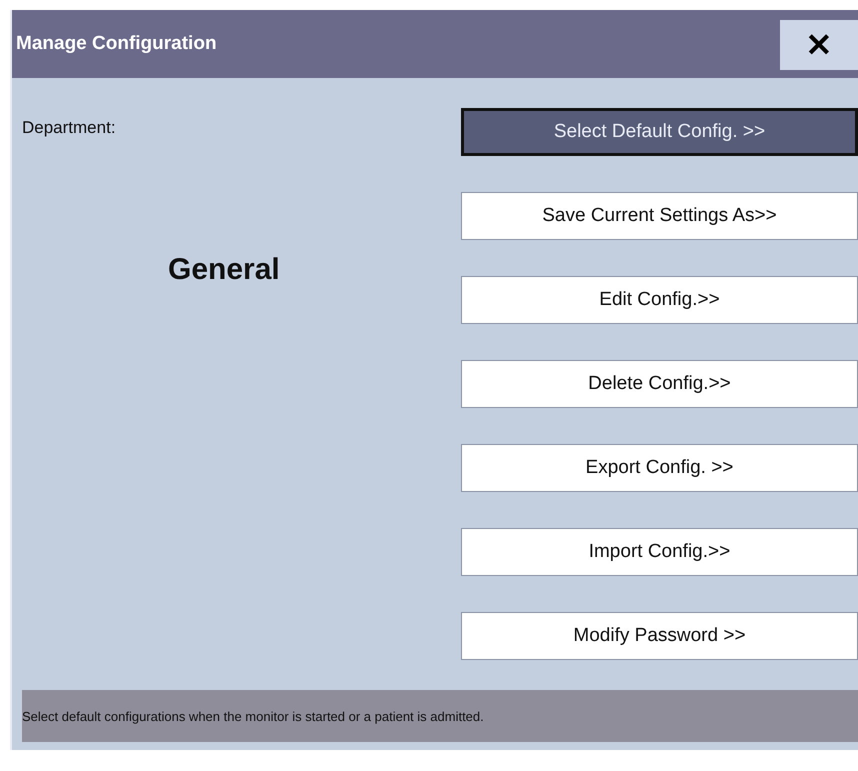  I want to click on department-label: Department:, so click(69, 128).